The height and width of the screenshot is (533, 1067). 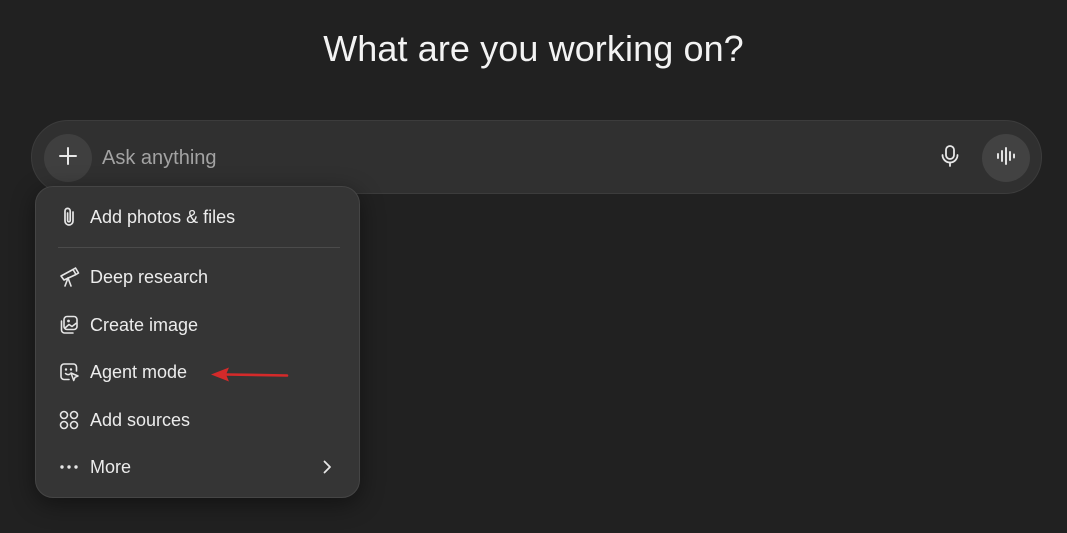 What do you see at coordinates (139, 371) in the screenshot?
I see `menu-item-label: Agent mode` at bounding box center [139, 371].